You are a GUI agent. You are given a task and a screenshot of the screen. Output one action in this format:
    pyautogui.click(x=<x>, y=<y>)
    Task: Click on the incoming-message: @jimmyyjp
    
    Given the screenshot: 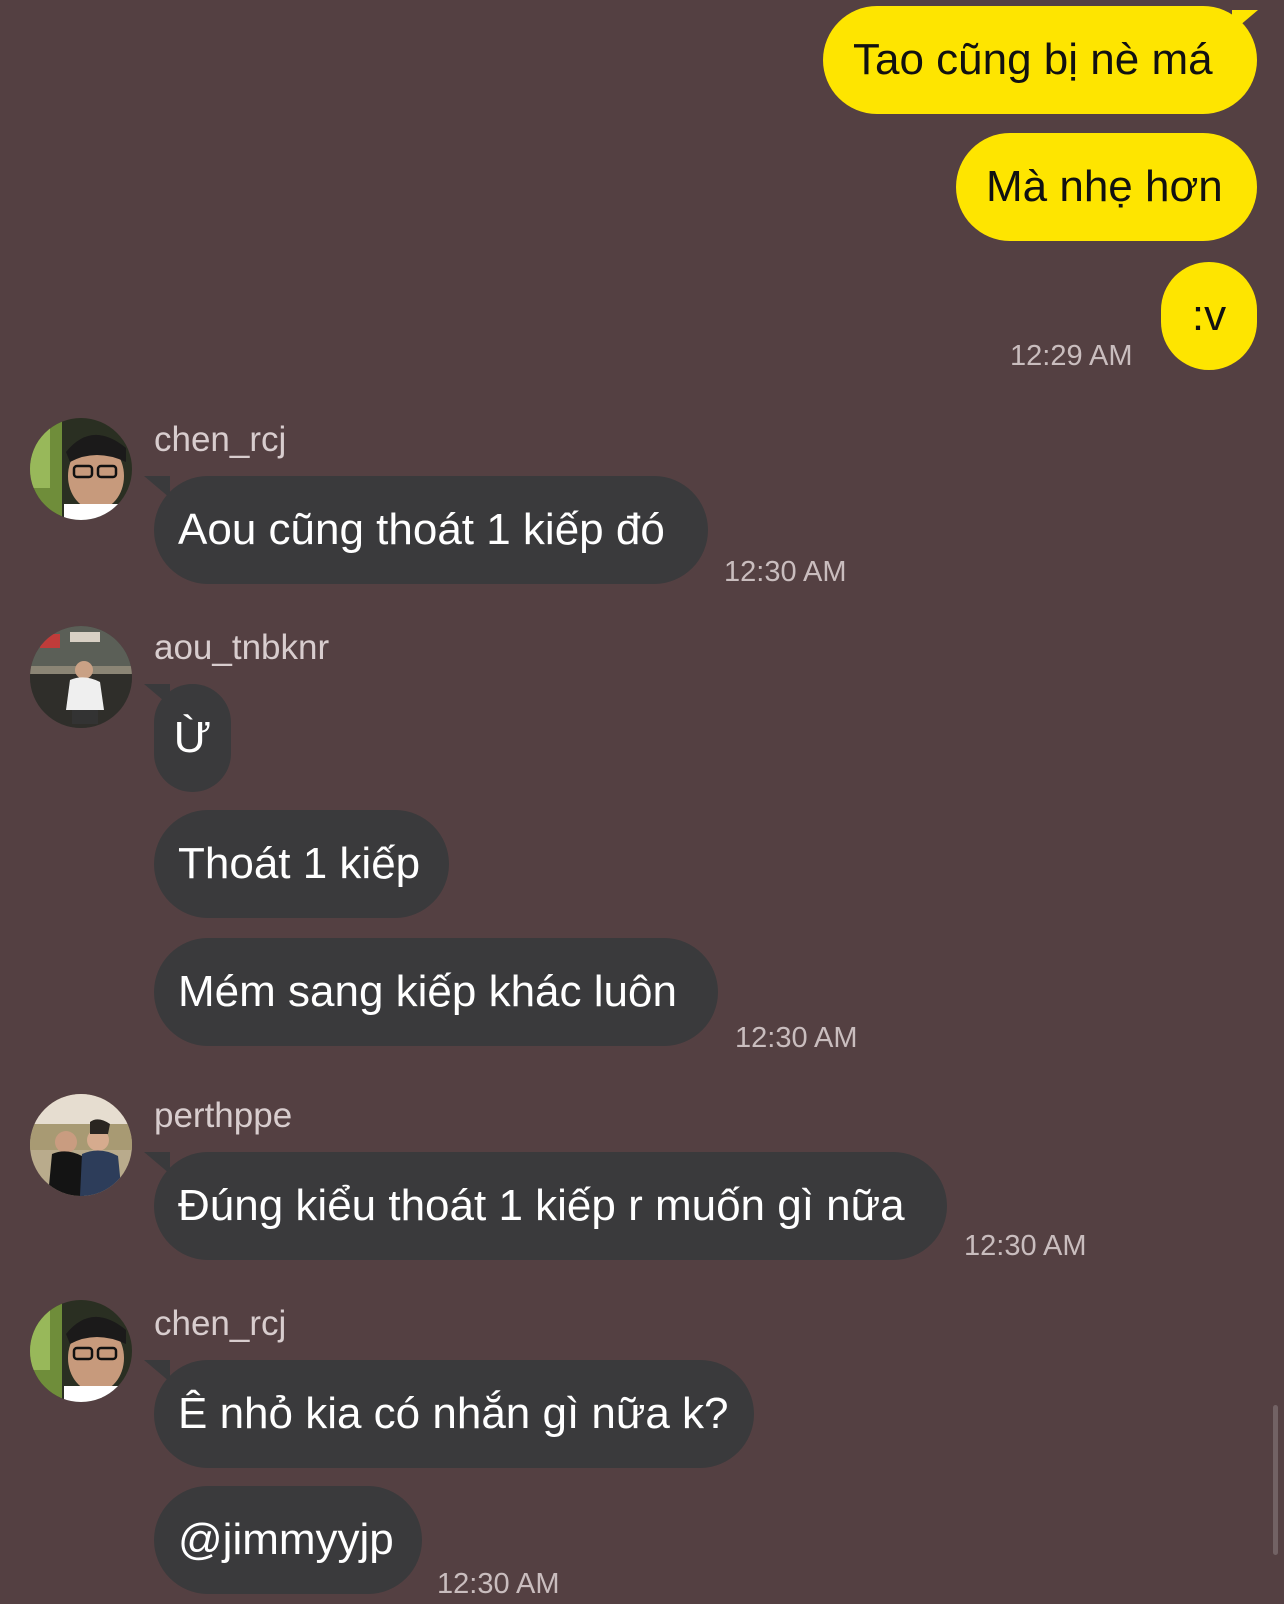 What is the action you would take?
    pyautogui.click(x=288, y=1540)
    